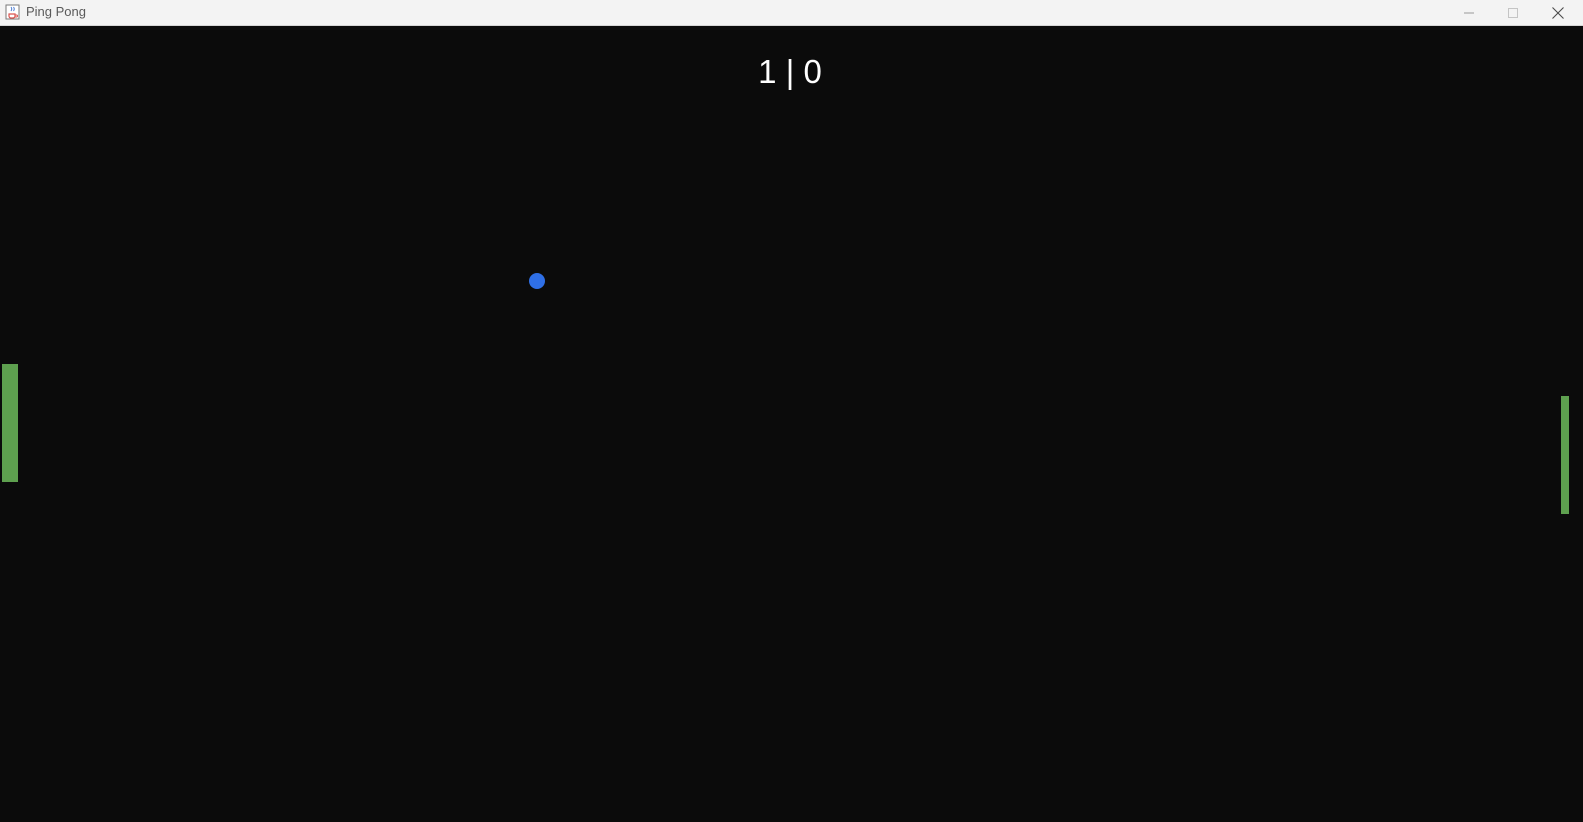 Image resolution: width=1583 pixels, height=822 pixels. I want to click on window-title: Ping Pong, so click(56, 11).